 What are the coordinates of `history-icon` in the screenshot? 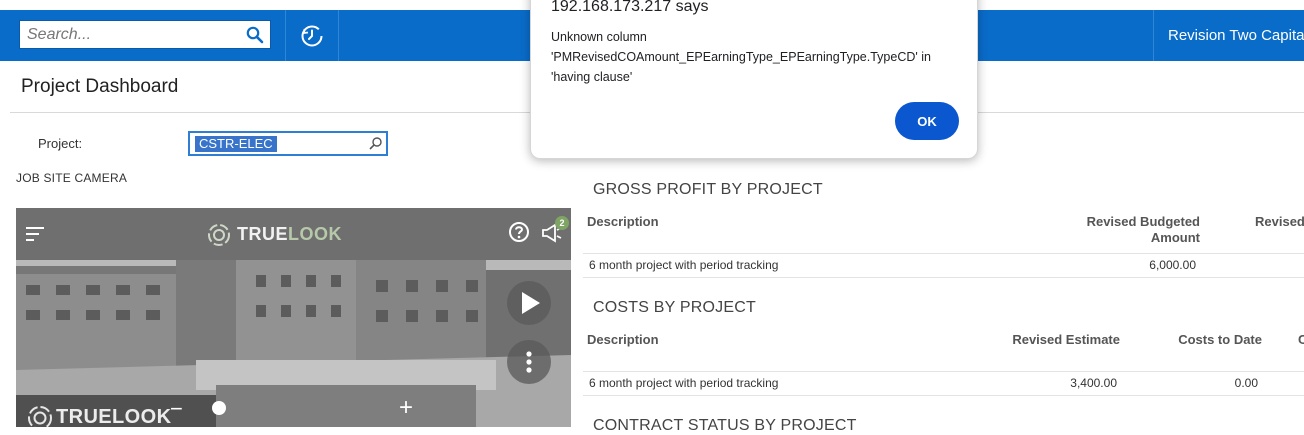 It's located at (312, 35).